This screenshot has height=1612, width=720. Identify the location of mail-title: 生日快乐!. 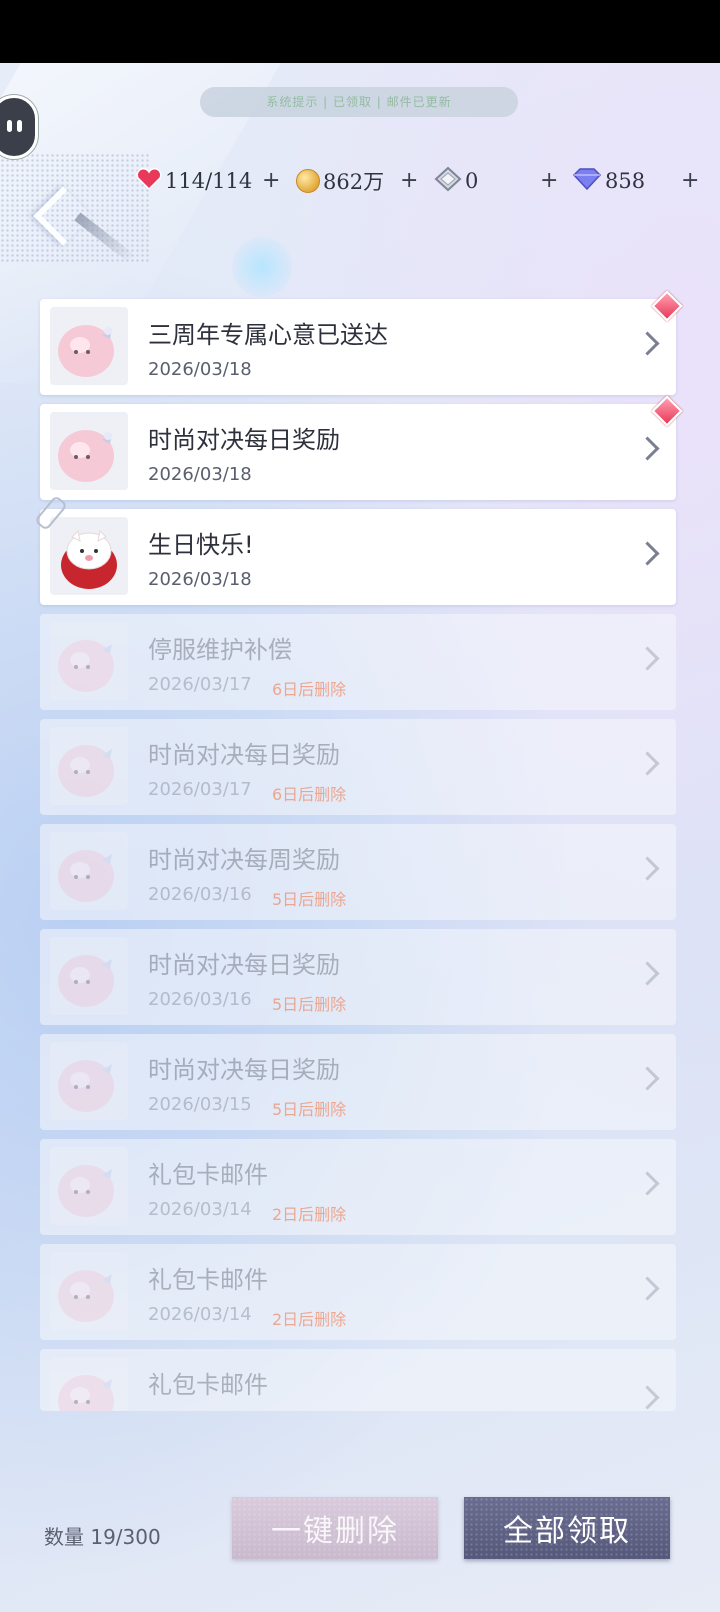
(201, 545).